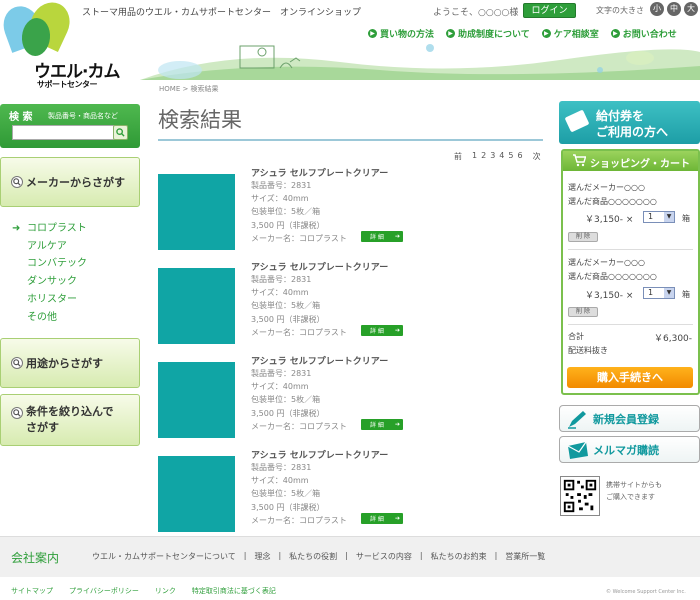 The image size is (700, 600). I want to click on maker-item-dansac: ダンサック, so click(49, 282).